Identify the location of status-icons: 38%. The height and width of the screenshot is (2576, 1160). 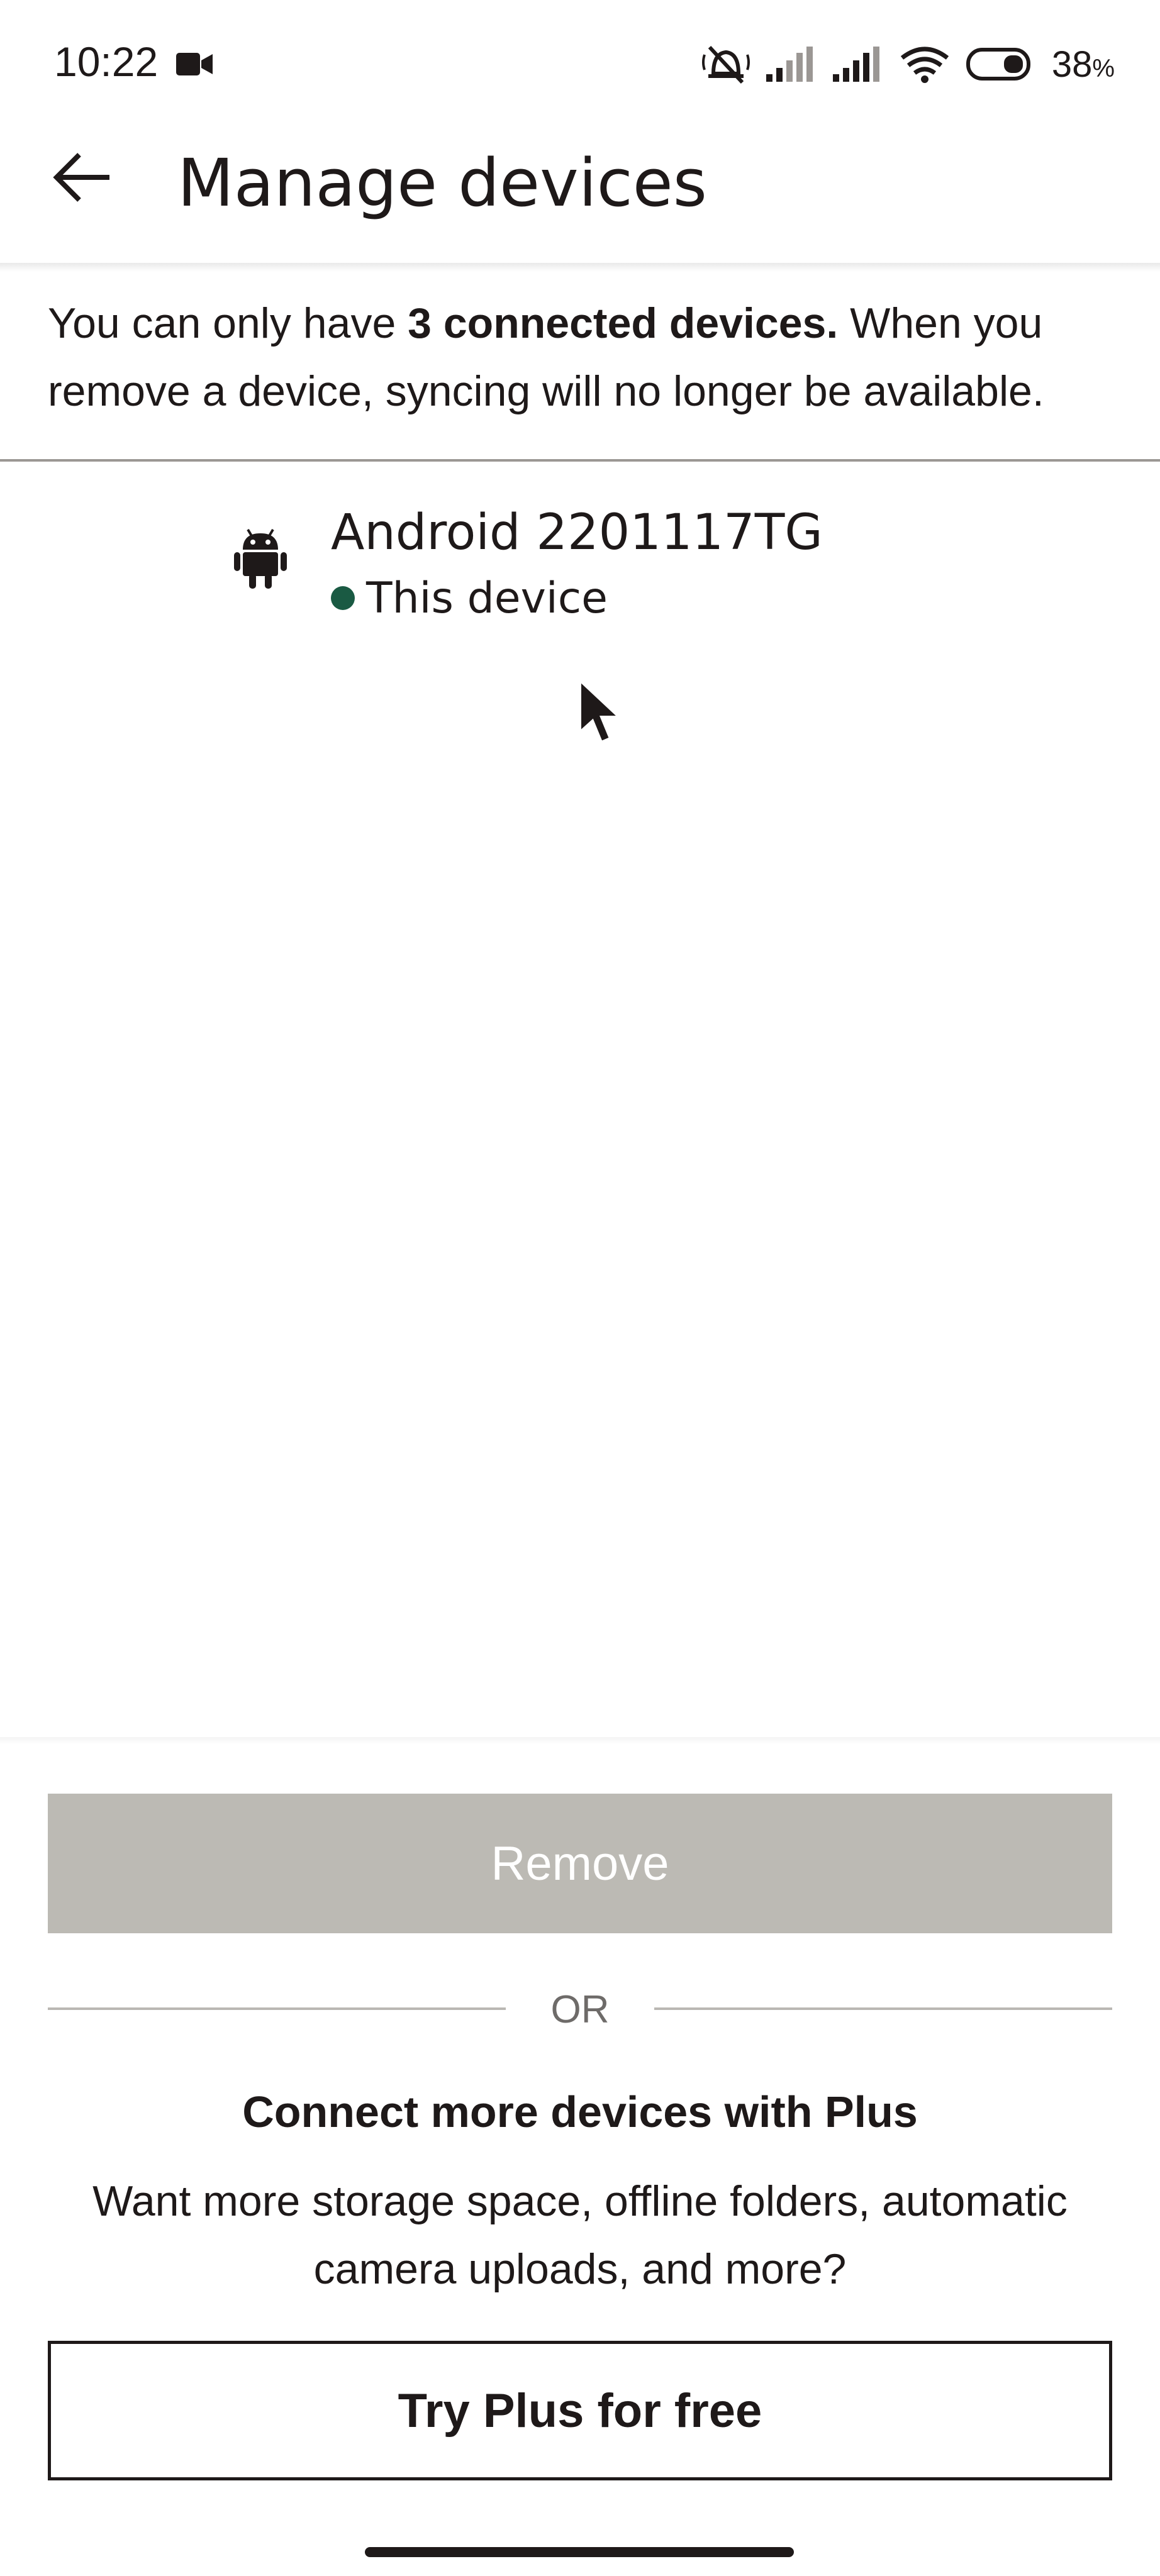
(908, 64).